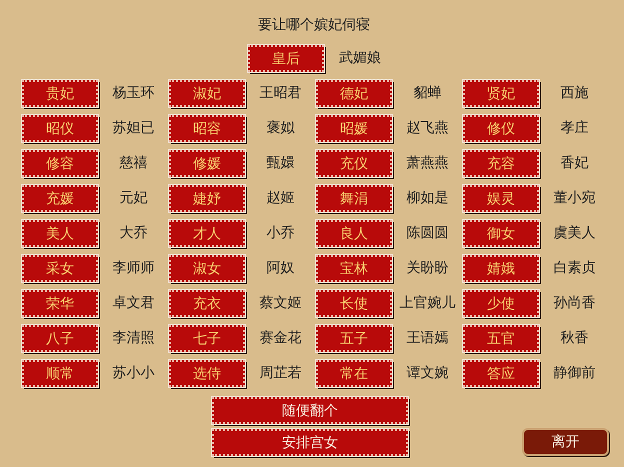  Describe the element at coordinates (574, 198) in the screenshot. I see `consort-name: 董小宛` at that location.